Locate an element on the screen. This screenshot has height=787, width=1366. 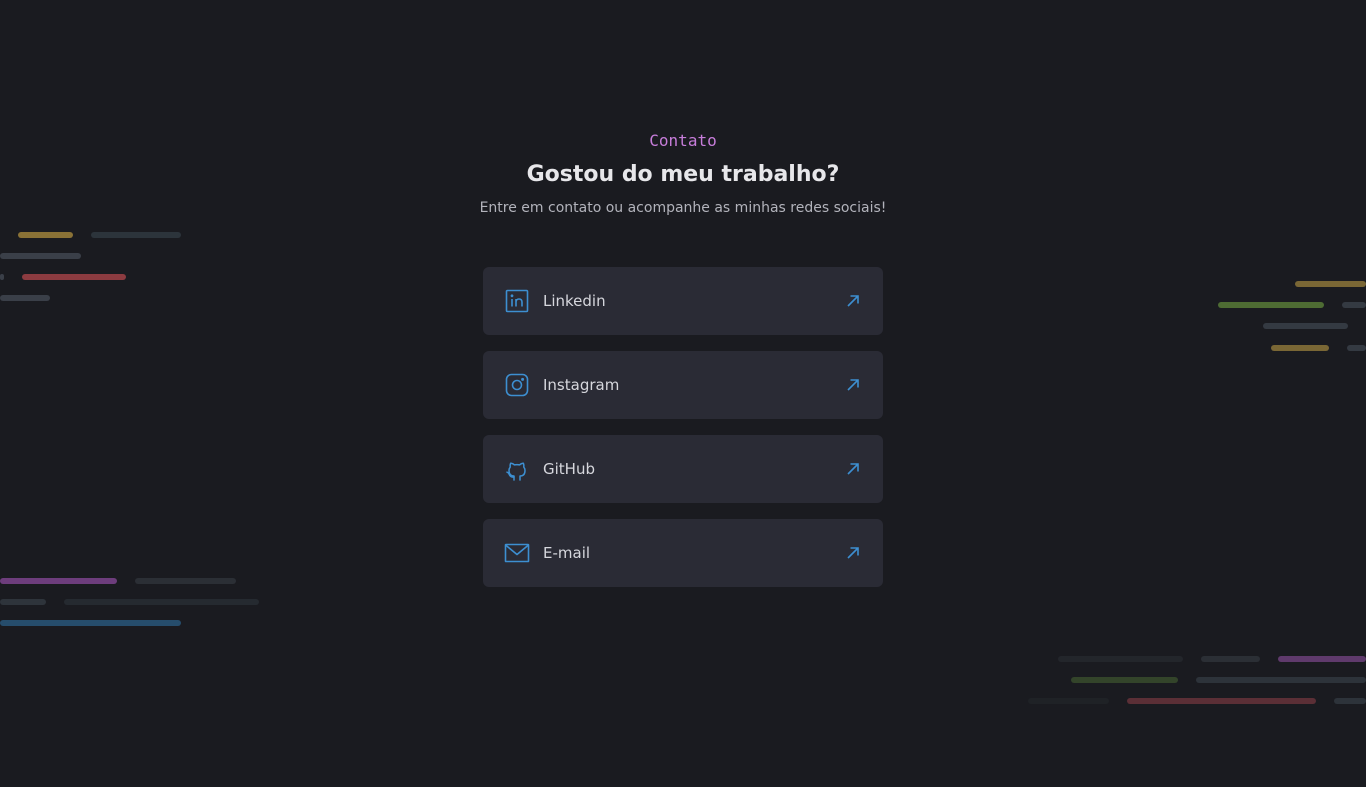
github-link: GitHub is located at coordinates (683, 469).